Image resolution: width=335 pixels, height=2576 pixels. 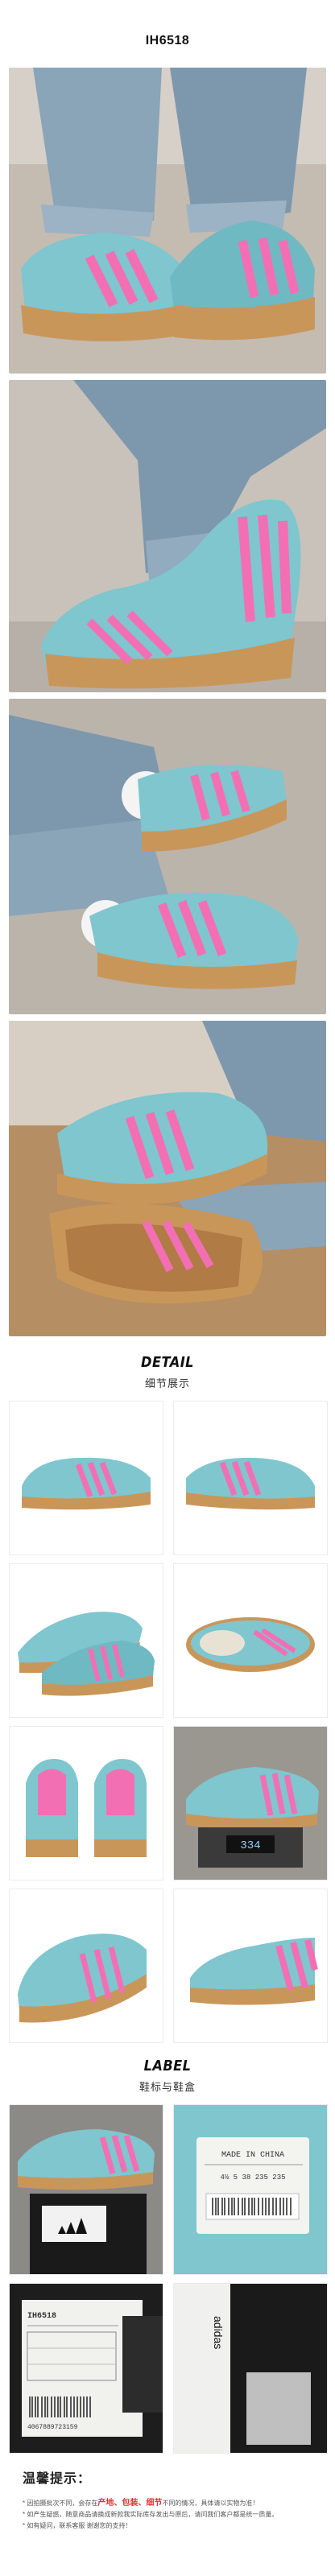 I want to click on notice-line-3: * 如有疑问，联系客服 谢谢您的支持！, so click(x=77, y=2525).